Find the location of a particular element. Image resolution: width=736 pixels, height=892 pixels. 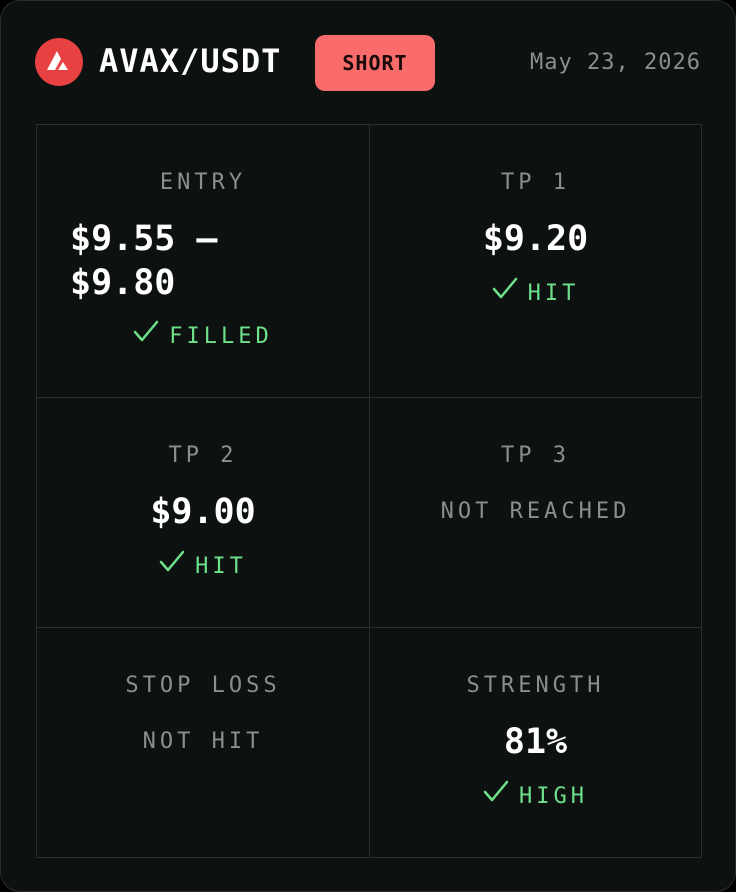

avalanche-logo-icon is located at coordinates (59, 62).